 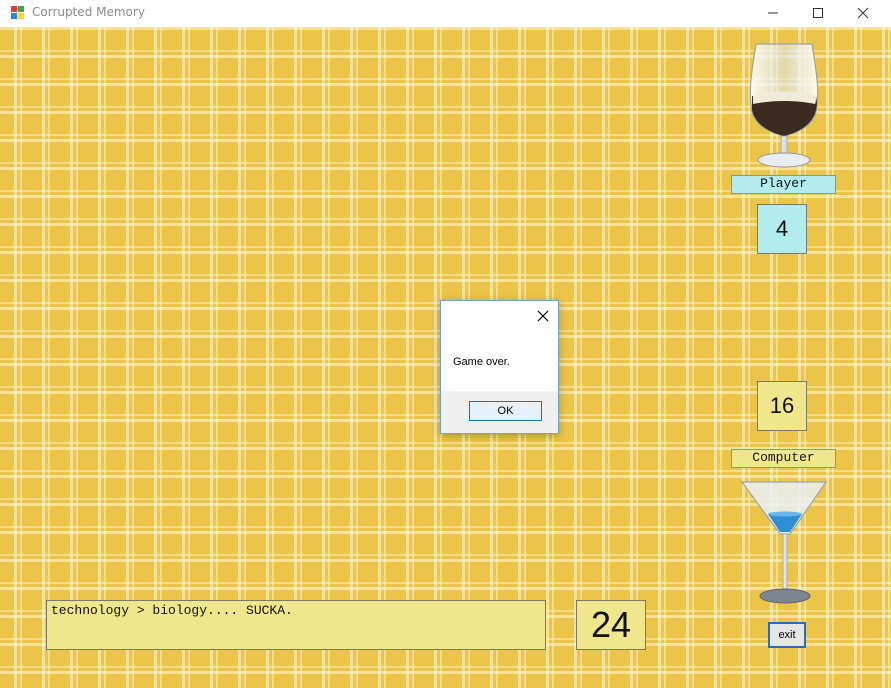 What do you see at coordinates (782, 406) in the screenshot?
I see `computer-score: 16` at bounding box center [782, 406].